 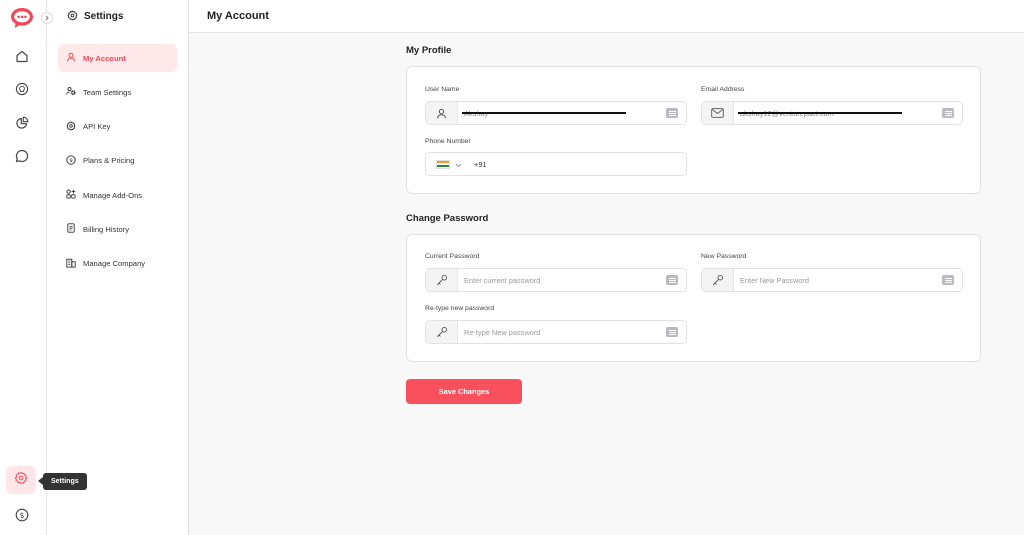 What do you see at coordinates (104, 58) in the screenshot?
I see `sidebar-item-label: My Account` at bounding box center [104, 58].